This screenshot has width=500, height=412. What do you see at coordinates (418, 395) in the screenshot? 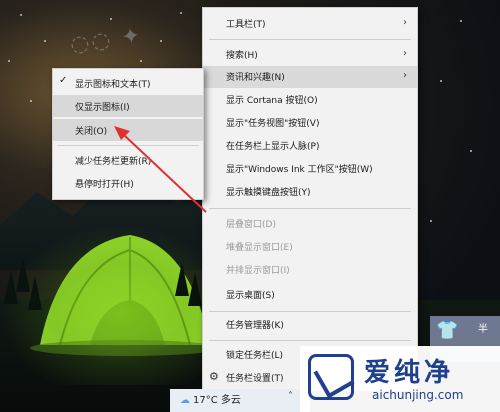
I see `brand-url: aichunjing.com` at bounding box center [418, 395].